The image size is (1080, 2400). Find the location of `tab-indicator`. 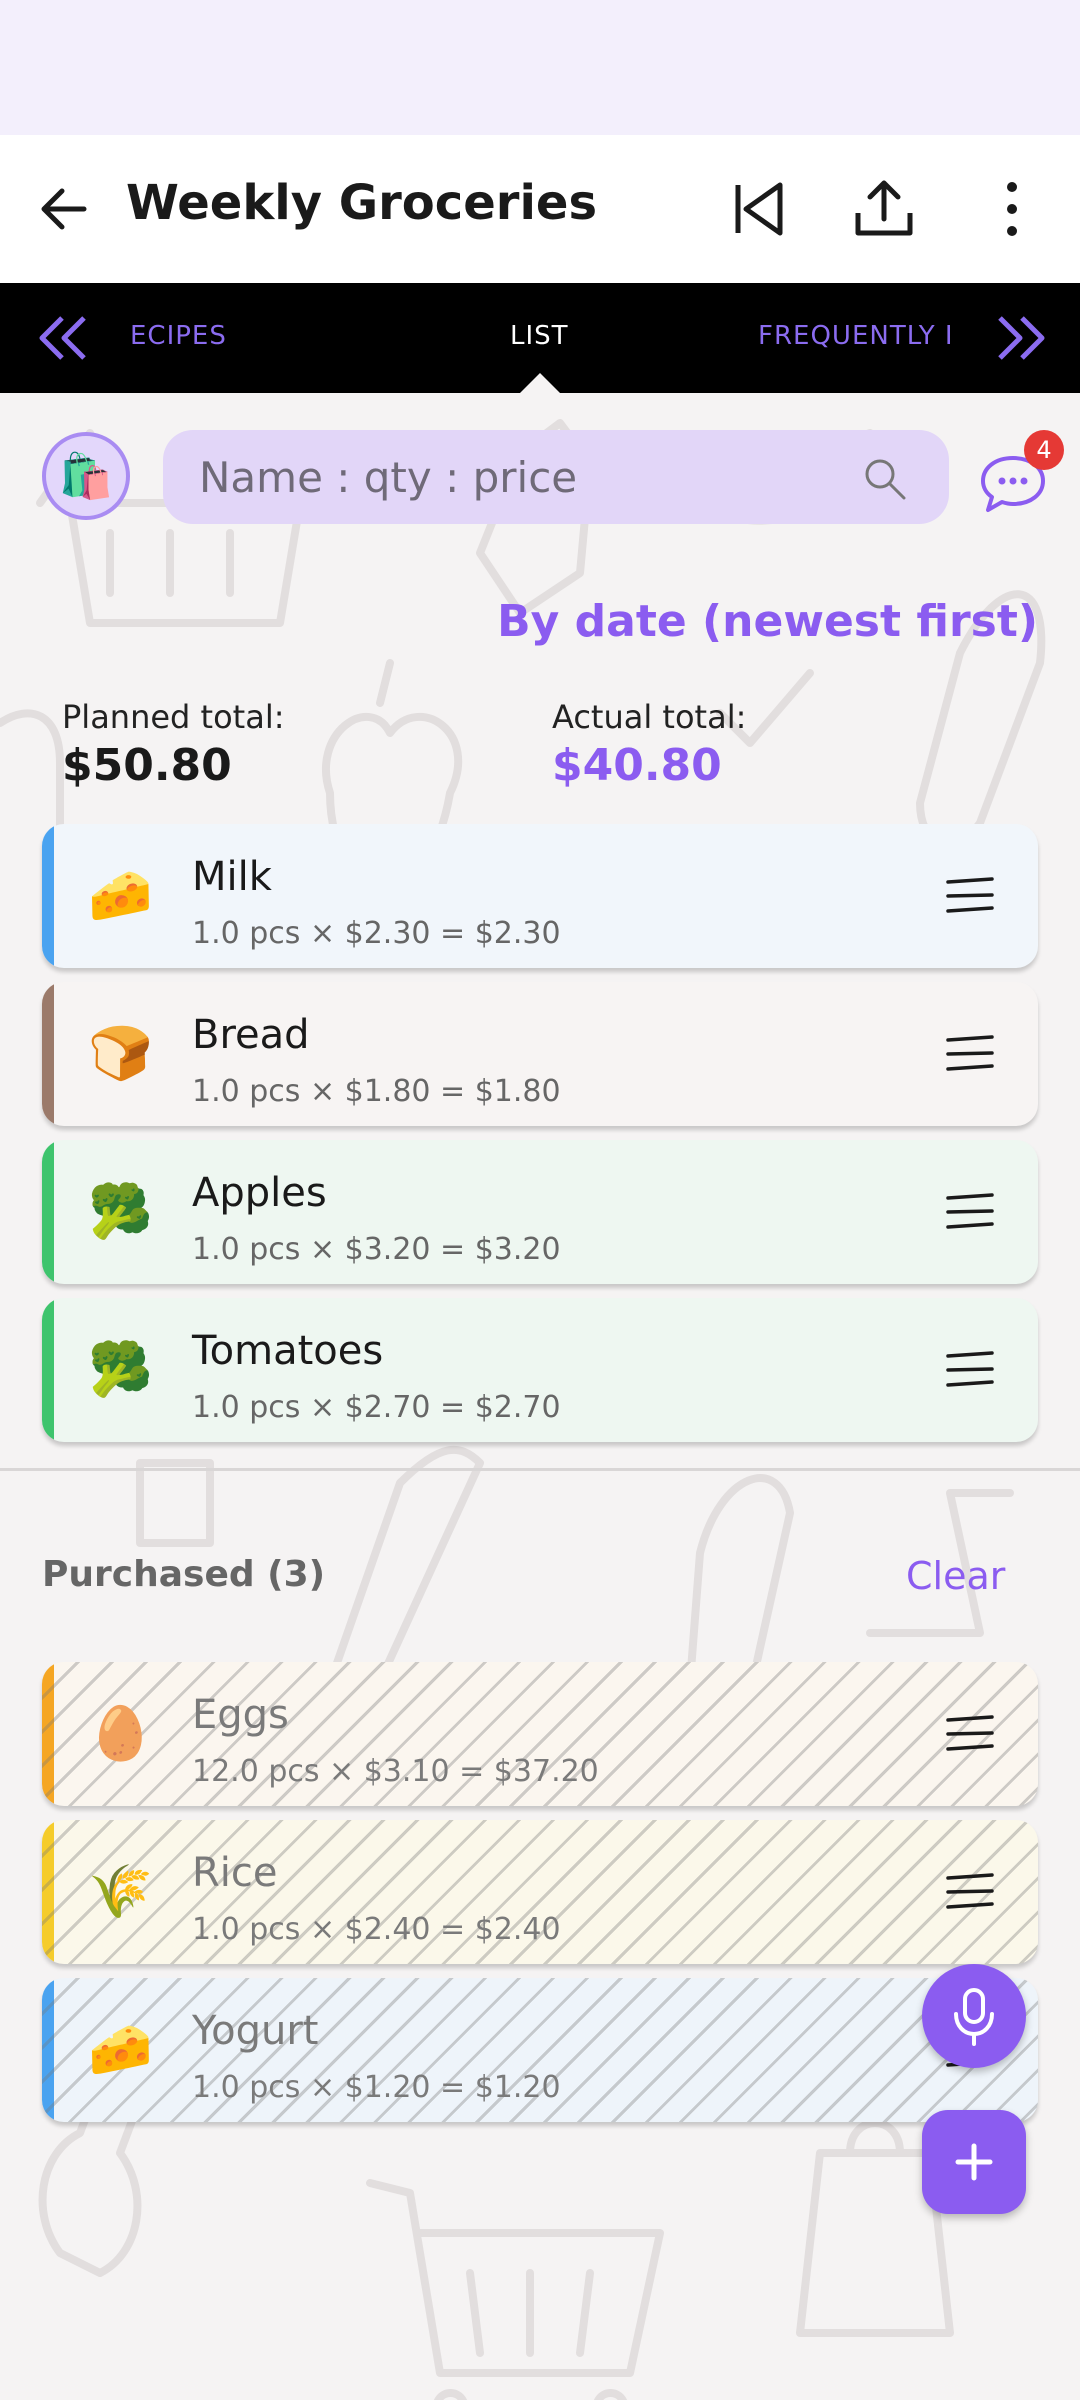

tab-indicator is located at coordinates (540, 383).